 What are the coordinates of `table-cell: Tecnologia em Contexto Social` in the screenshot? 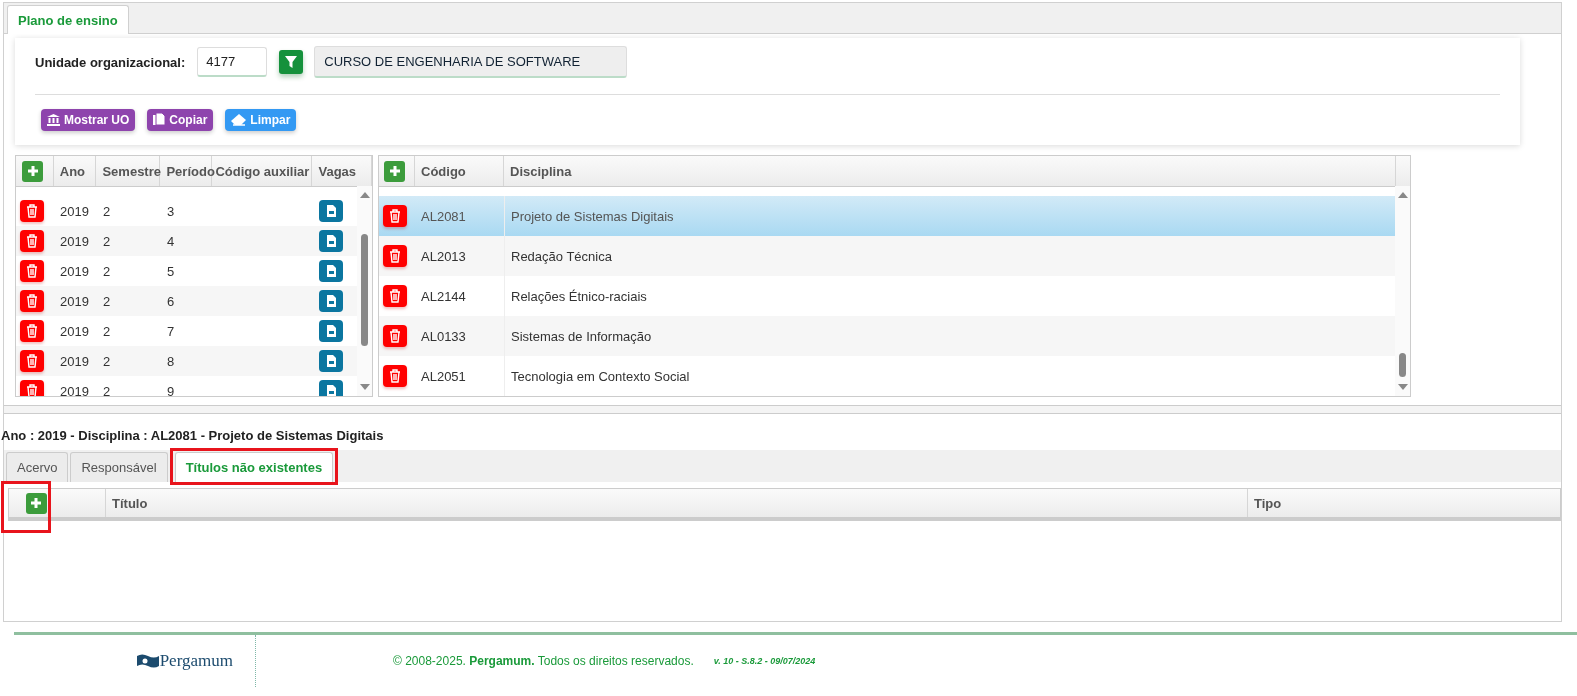 It's located at (942, 376).